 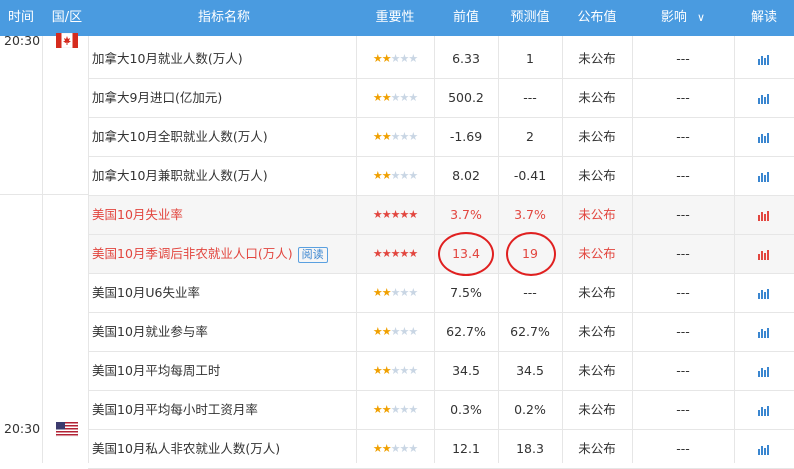 I want to click on indicator-name: 加拿大10月就业人数(万人), so click(x=222, y=59).